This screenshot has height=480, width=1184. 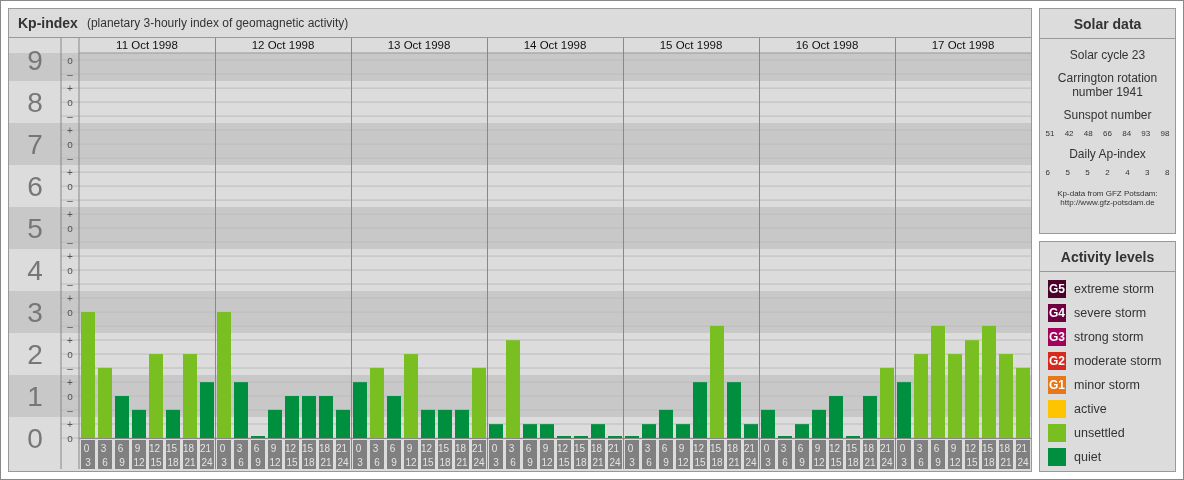 I want to click on ap-index-value: 8, so click(x=1167, y=172).